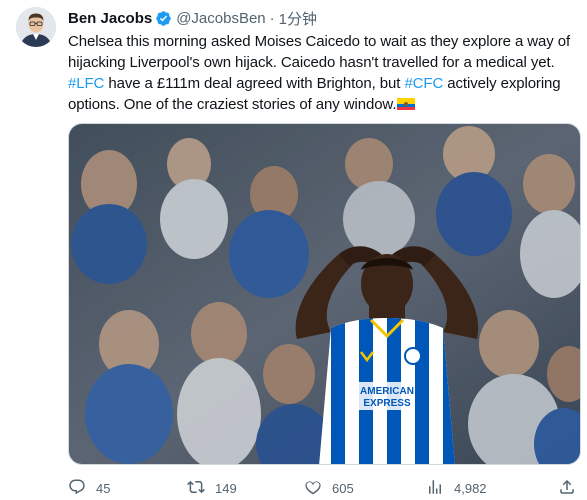 The height and width of the screenshot is (500, 587). I want to click on ecuador-flag-emoji, so click(406, 102).